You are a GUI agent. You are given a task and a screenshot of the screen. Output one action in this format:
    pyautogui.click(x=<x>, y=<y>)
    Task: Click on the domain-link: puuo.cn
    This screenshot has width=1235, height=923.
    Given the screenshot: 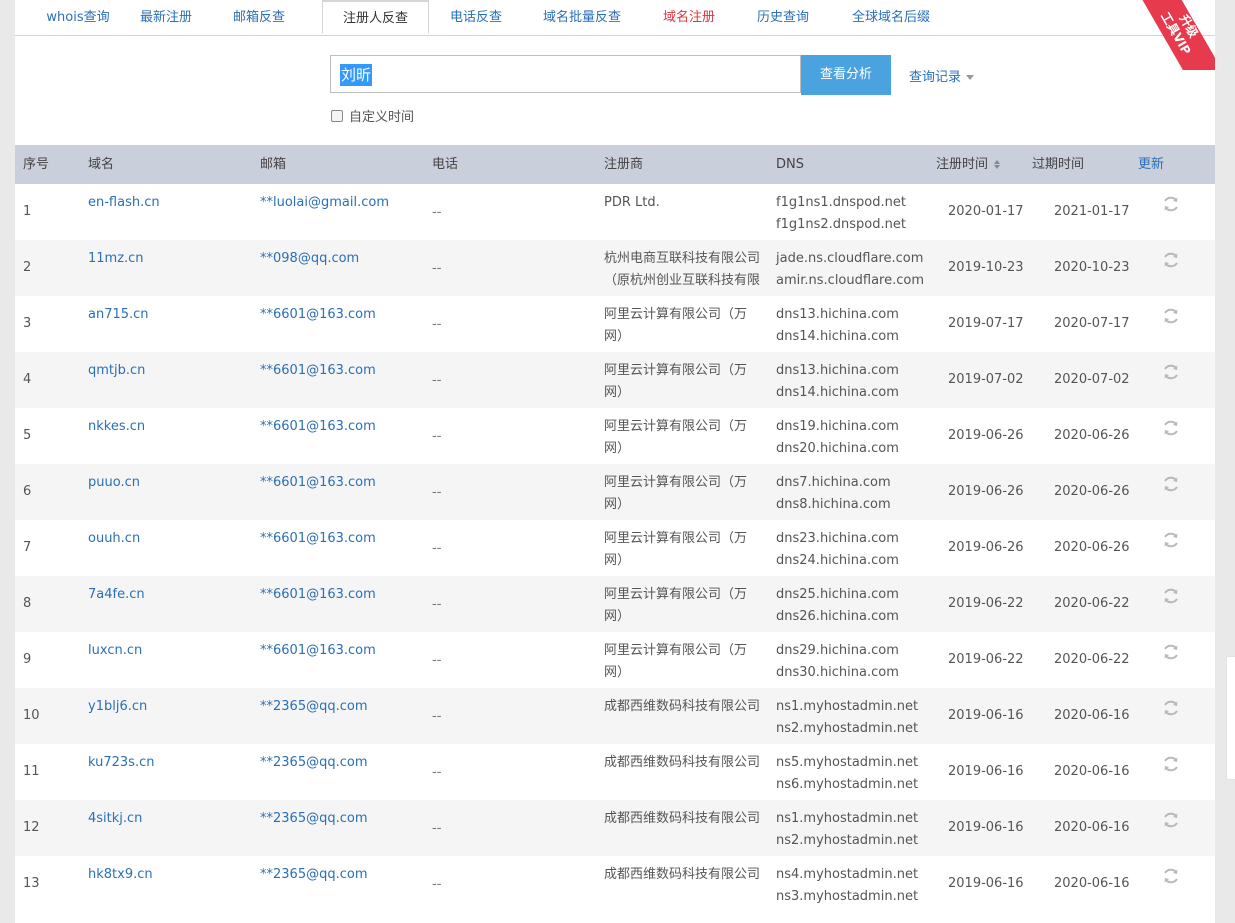 What is the action you would take?
    pyautogui.click(x=114, y=483)
    